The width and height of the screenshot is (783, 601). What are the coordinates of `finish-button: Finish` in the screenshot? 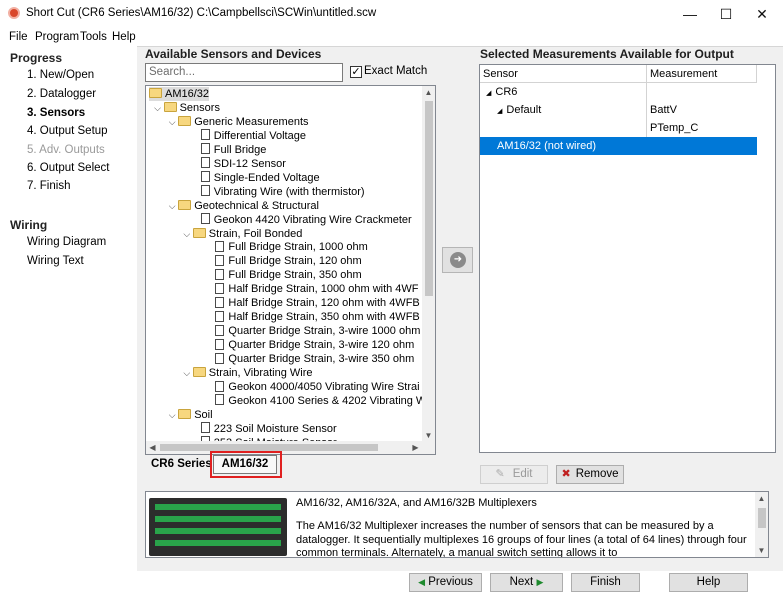 It's located at (605, 582).